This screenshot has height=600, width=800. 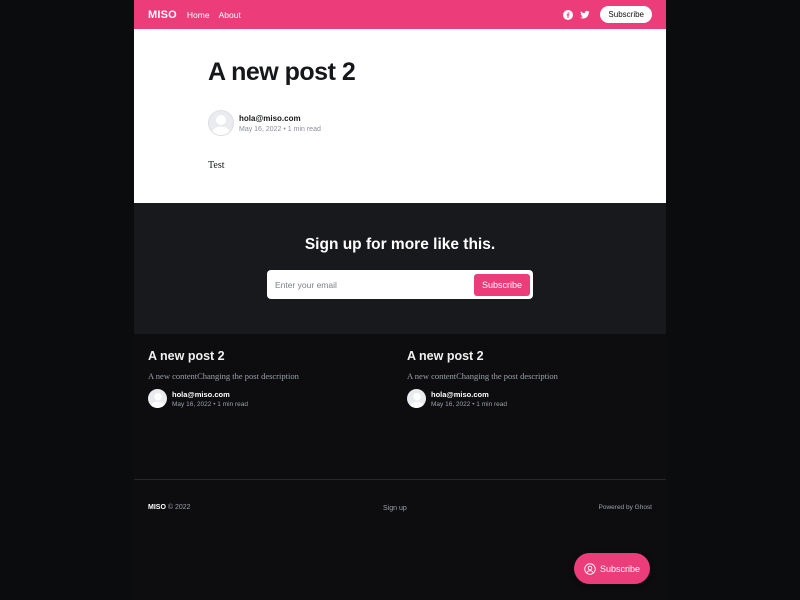 I want to click on site-logo: MISO, so click(x=162, y=15).